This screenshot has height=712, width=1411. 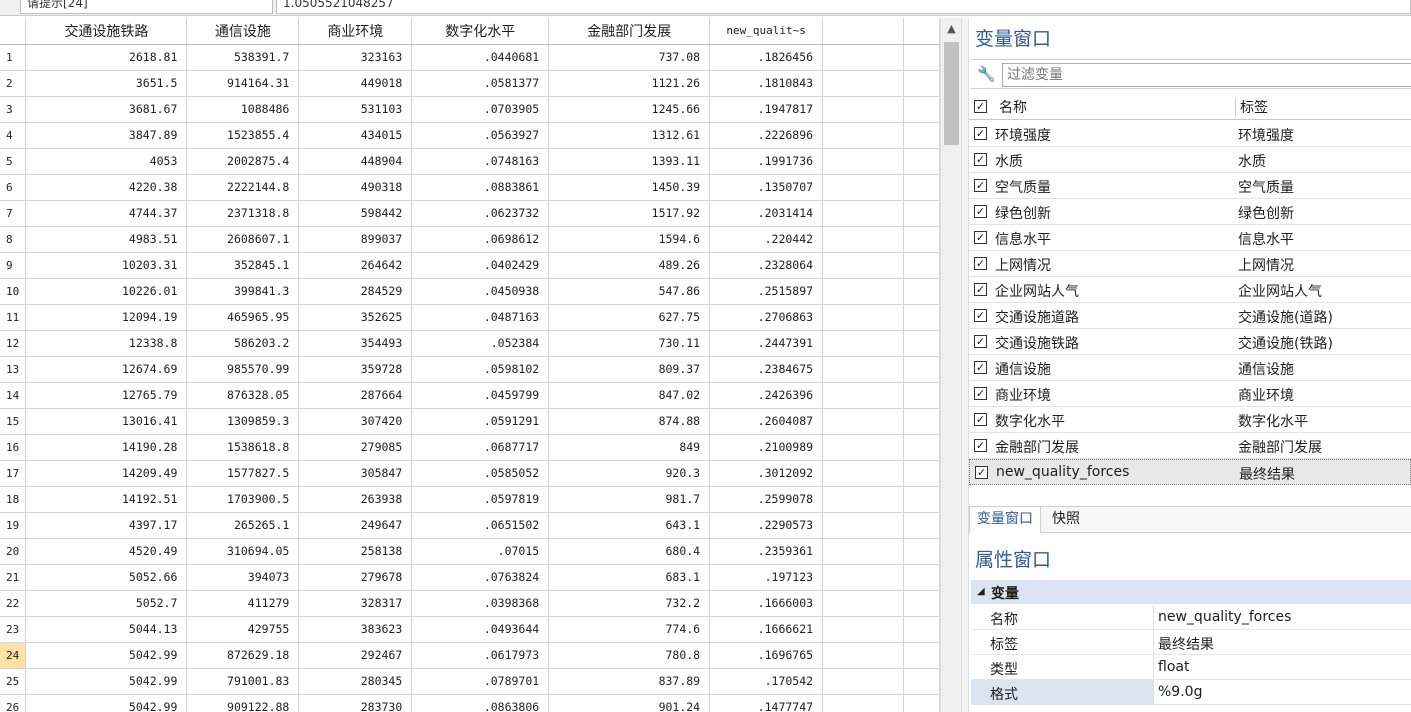 What do you see at coordinates (629, 499) in the screenshot?
I see `table-cell: 981.7` at bounding box center [629, 499].